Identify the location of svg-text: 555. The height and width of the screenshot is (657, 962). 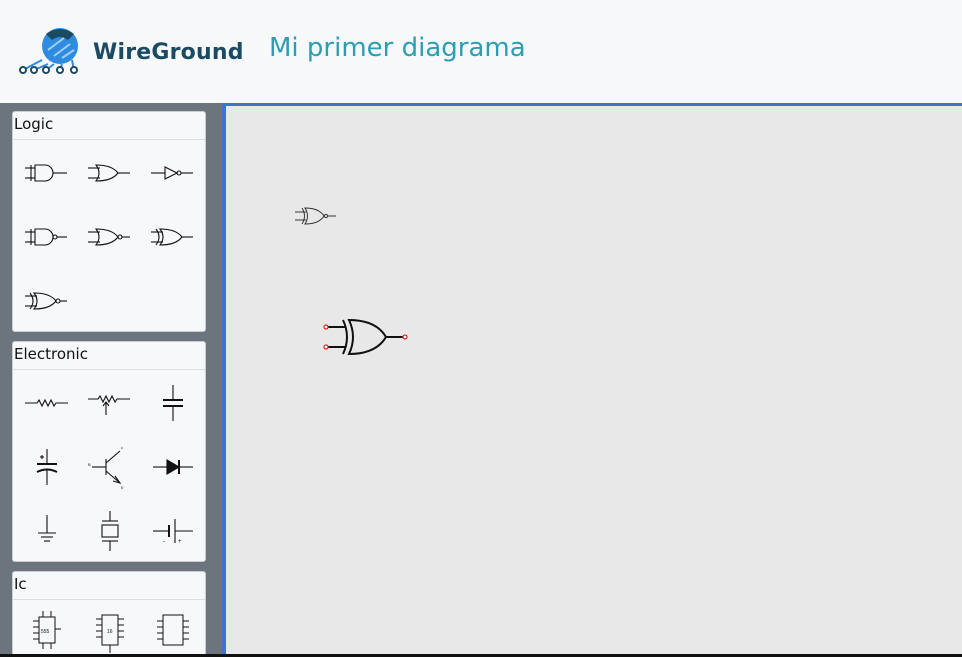
(45, 632).